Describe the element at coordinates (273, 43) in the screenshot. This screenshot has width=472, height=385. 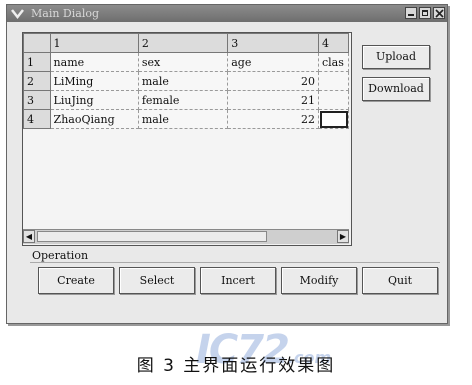
I see `column-header: 3` at that location.